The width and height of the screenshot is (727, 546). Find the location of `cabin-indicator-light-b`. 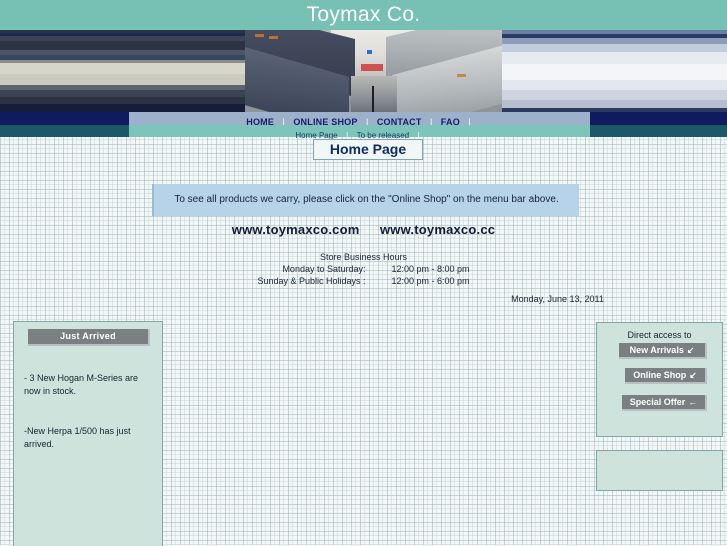

cabin-indicator-light-b is located at coordinates (273, 37).